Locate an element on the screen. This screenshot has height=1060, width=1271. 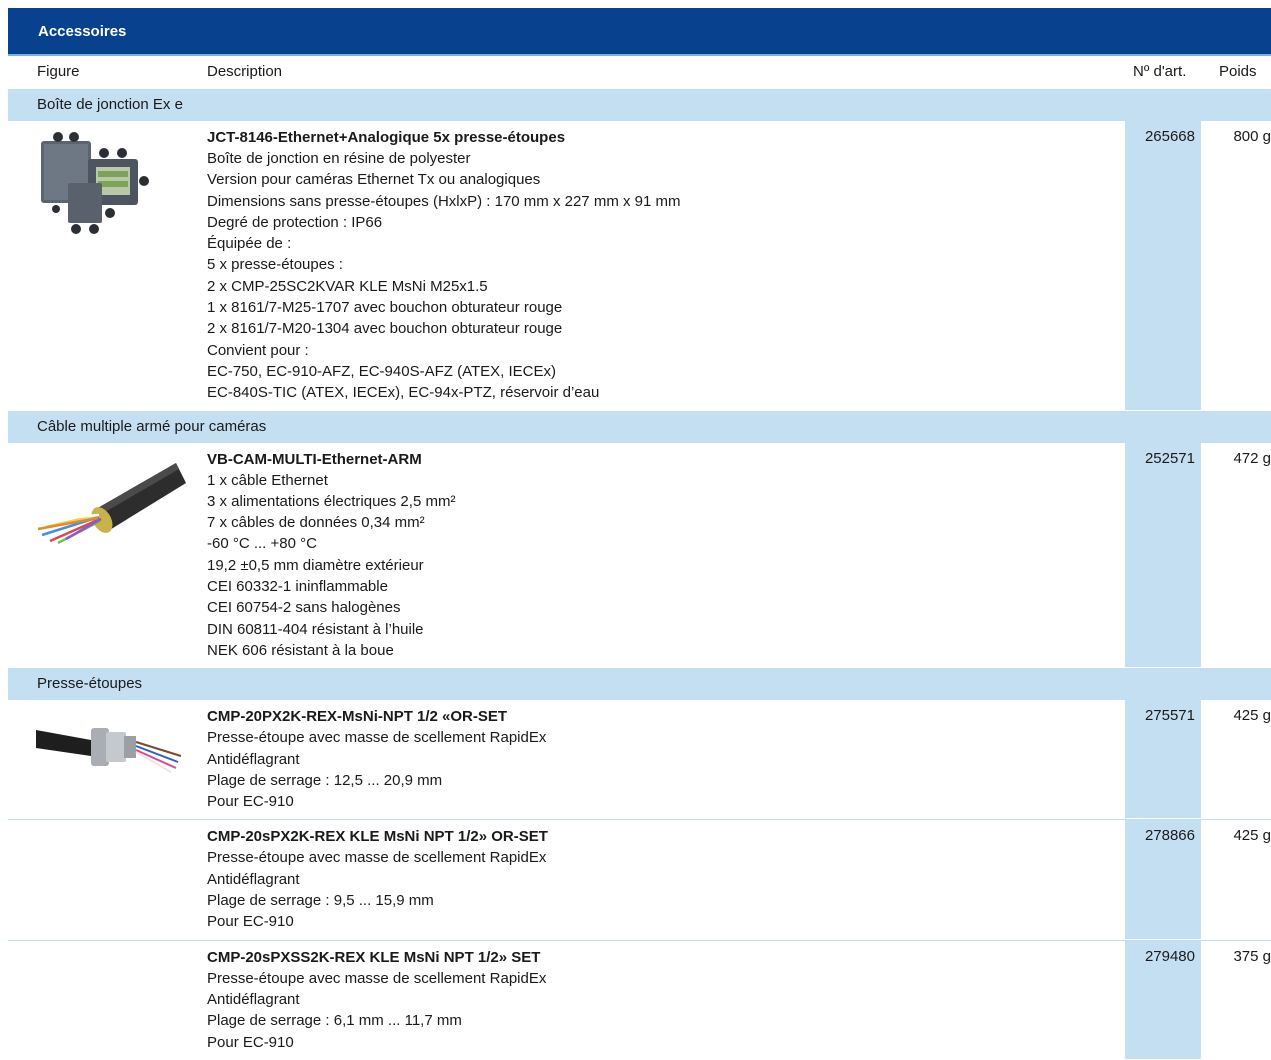
description-line: Plage de serrage : 12,5 ... 20,9 mm is located at coordinates (325, 780).